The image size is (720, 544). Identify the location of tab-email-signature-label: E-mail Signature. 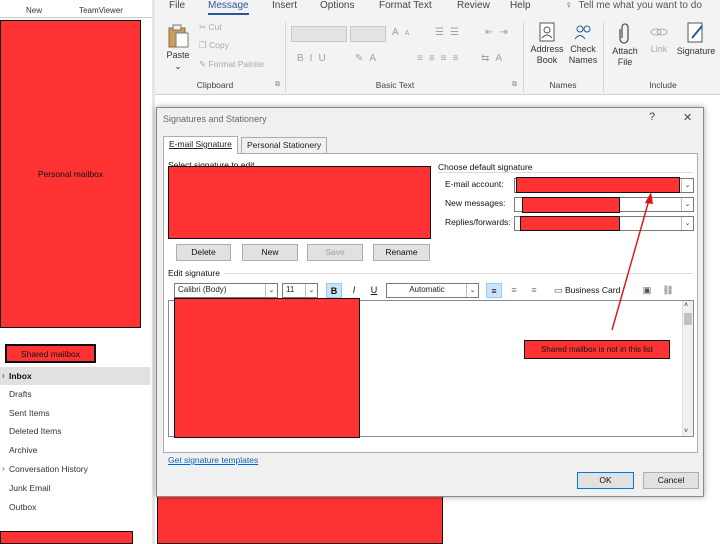
(200, 144).